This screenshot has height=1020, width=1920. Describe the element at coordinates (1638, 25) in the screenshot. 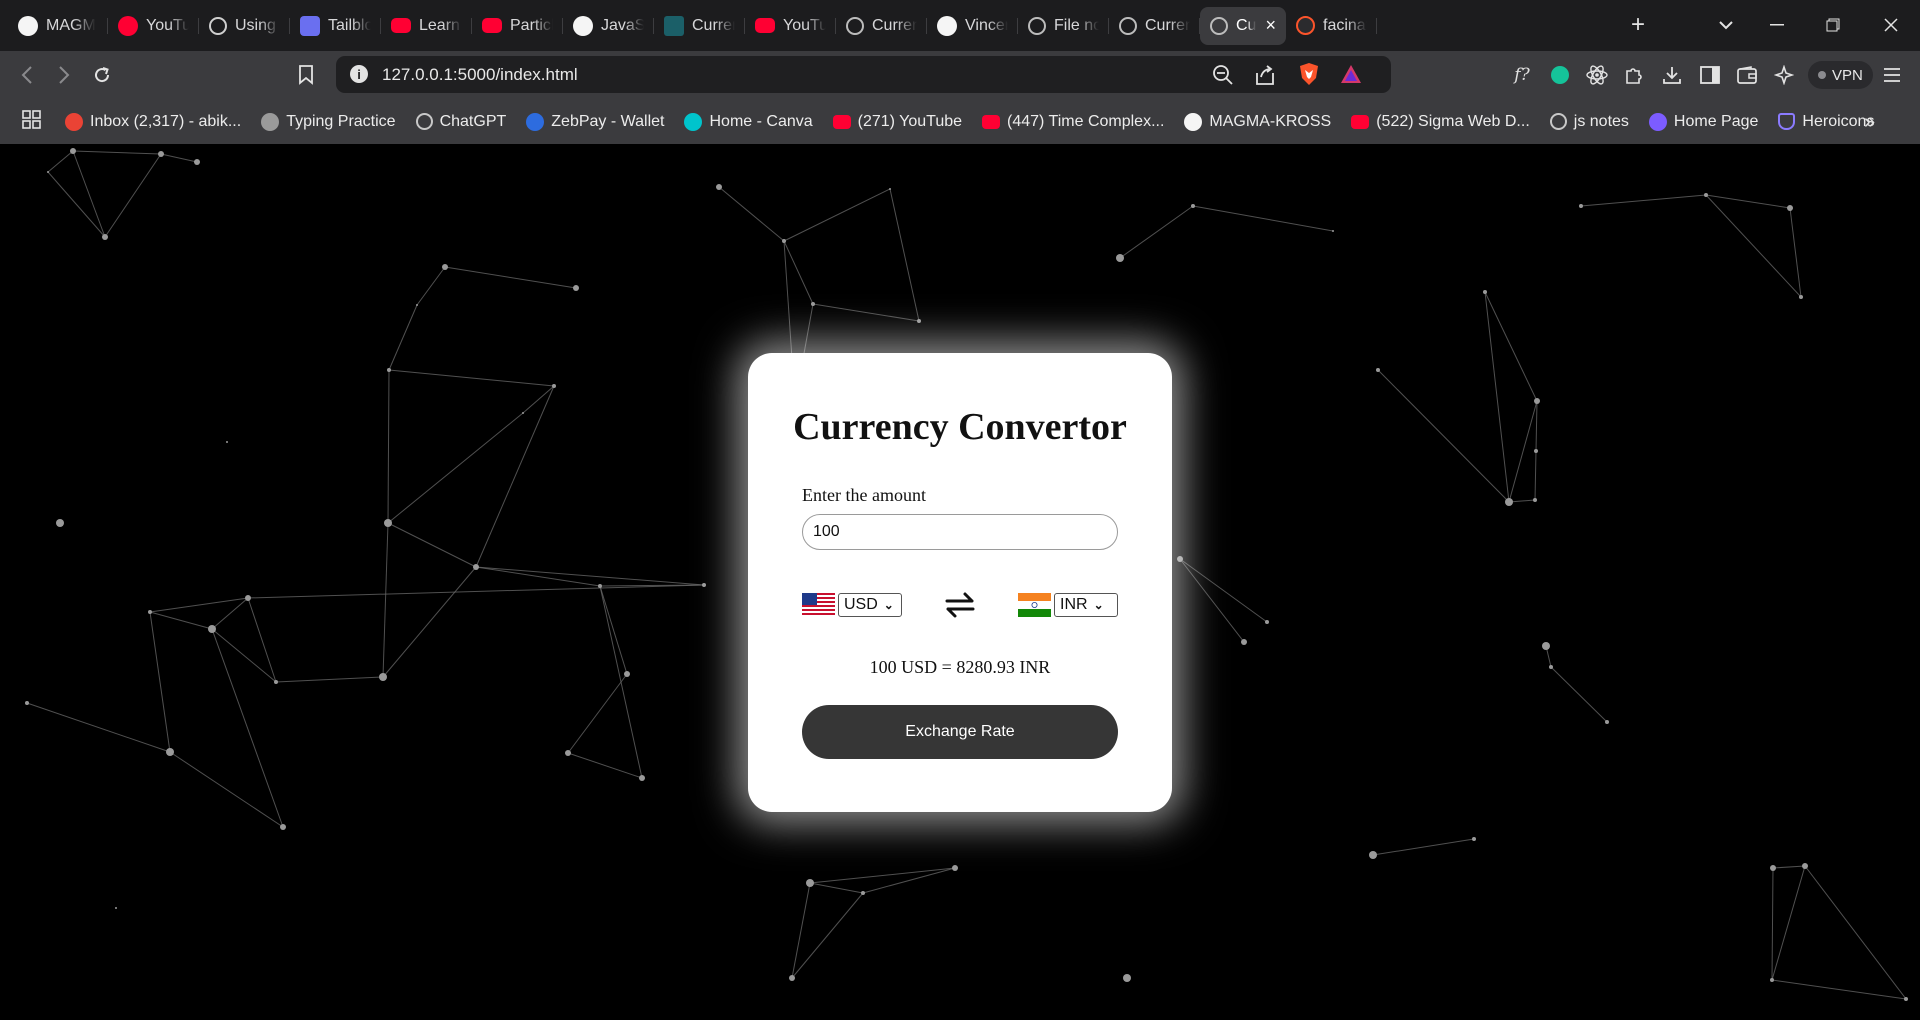

I see `new-tab-button: +` at that location.